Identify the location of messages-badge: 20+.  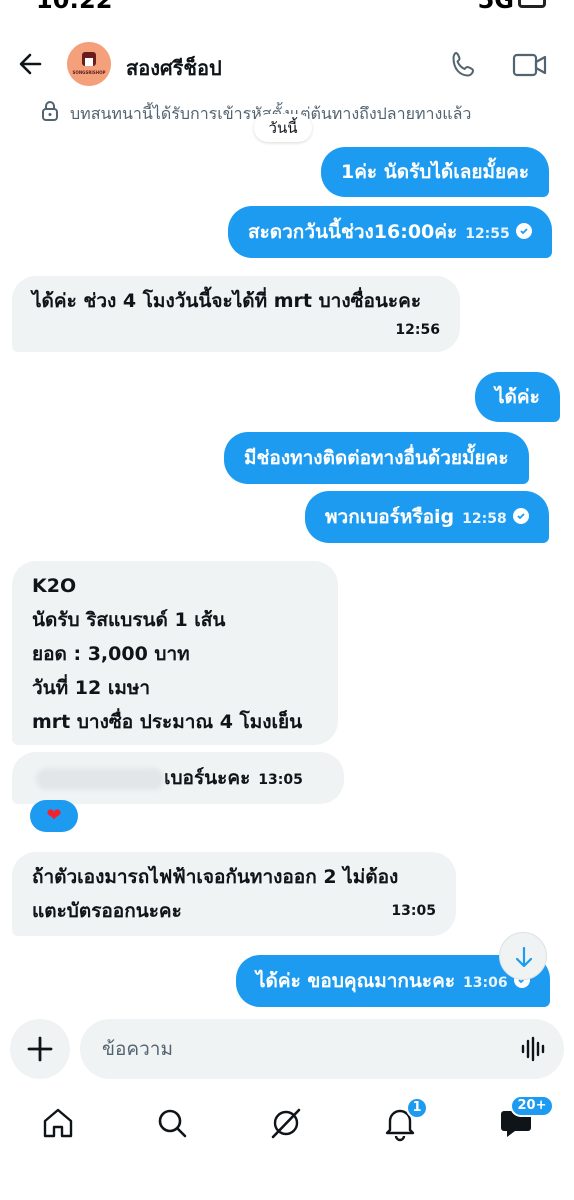
(532, 1106).